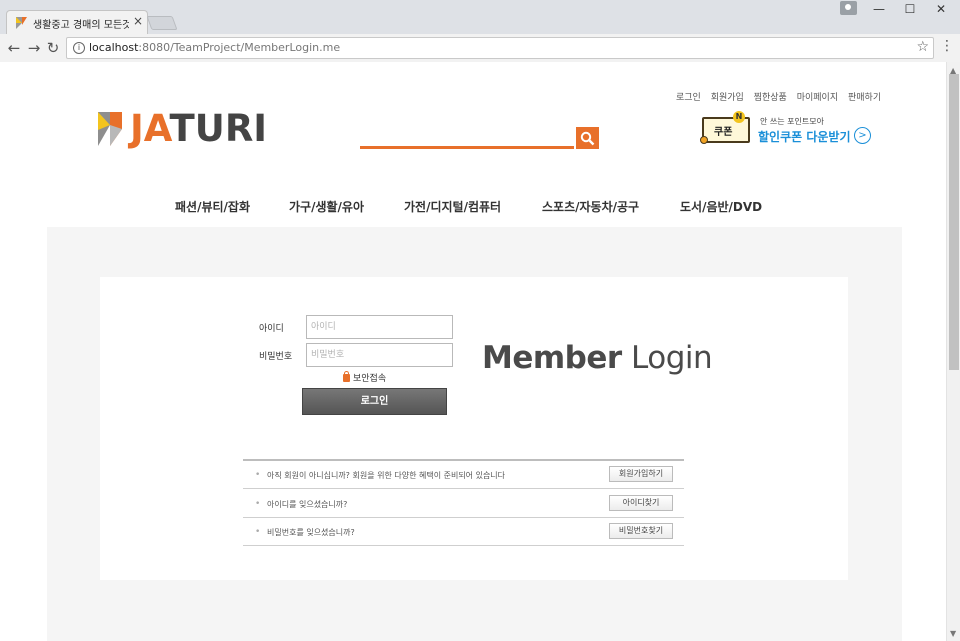 This screenshot has width=960, height=641. What do you see at coordinates (218, 128) in the screenshot?
I see `logo-suffix: TURI` at bounding box center [218, 128].